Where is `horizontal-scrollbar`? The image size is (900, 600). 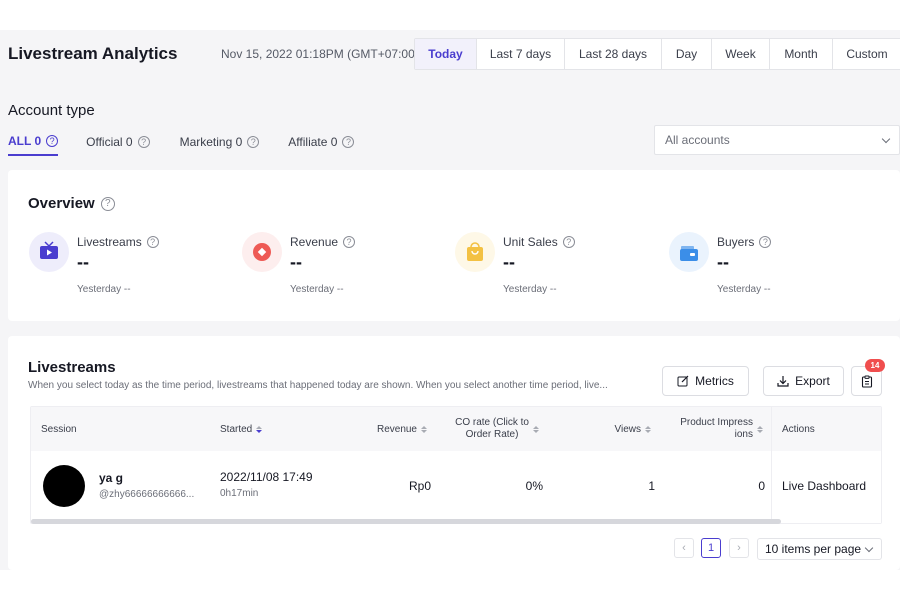
horizontal-scrollbar is located at coordinates (406, 521).